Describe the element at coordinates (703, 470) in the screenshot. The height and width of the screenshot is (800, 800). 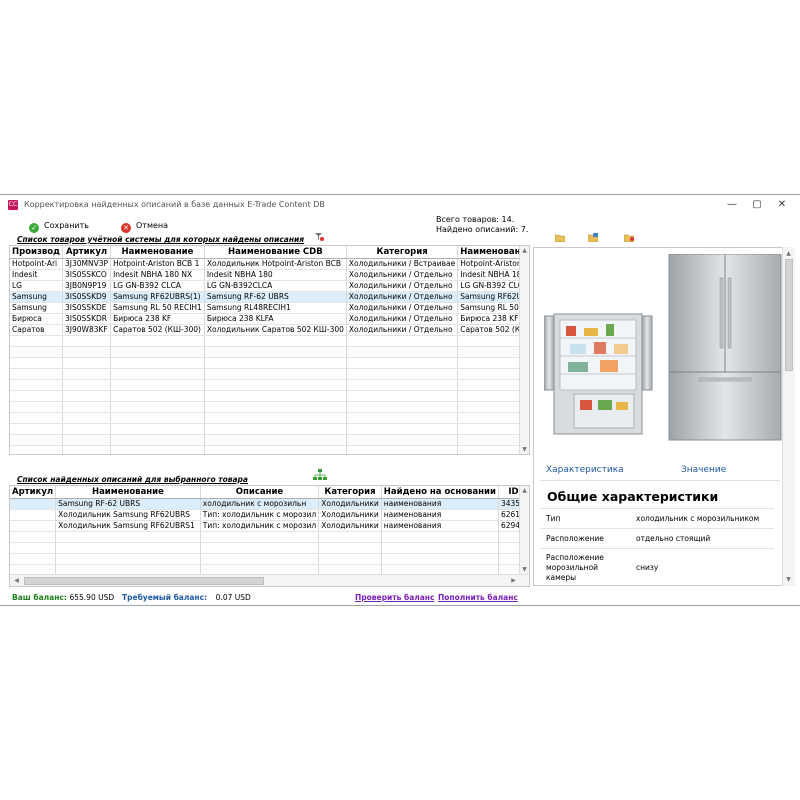
I see `tab-value: Значение` at that location.